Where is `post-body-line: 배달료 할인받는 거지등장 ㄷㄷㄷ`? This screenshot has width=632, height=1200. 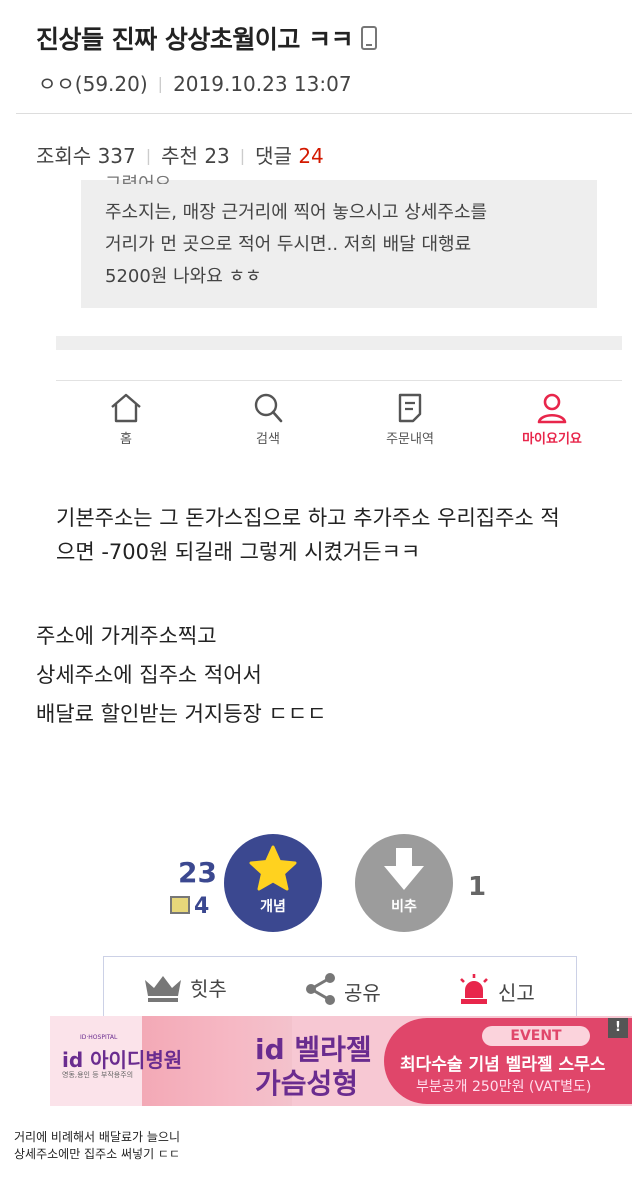 post-body-line: 배달료 할인받는 거지등장 ㄷㄷㄷ is located at coordinates (181, 714).